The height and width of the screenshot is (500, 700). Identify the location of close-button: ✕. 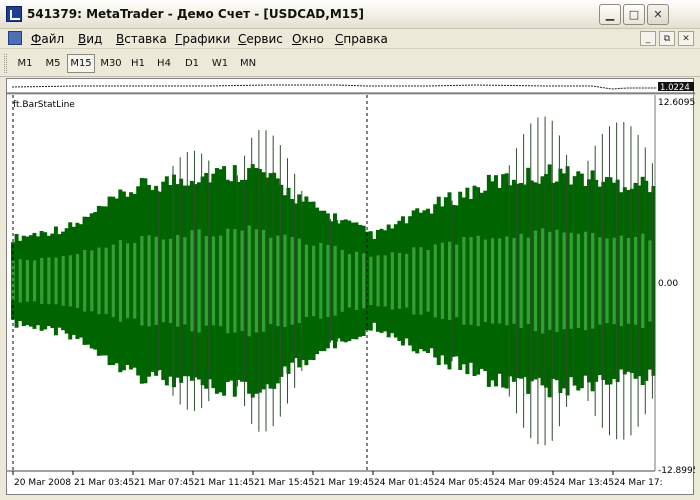
(658, 14).